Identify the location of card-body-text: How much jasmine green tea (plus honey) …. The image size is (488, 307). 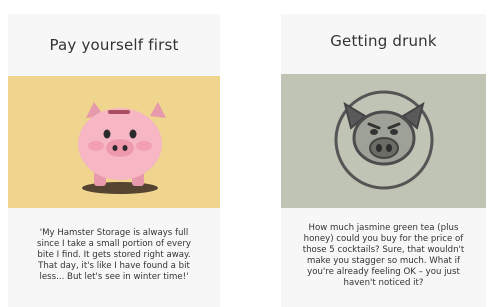
(383, 255).